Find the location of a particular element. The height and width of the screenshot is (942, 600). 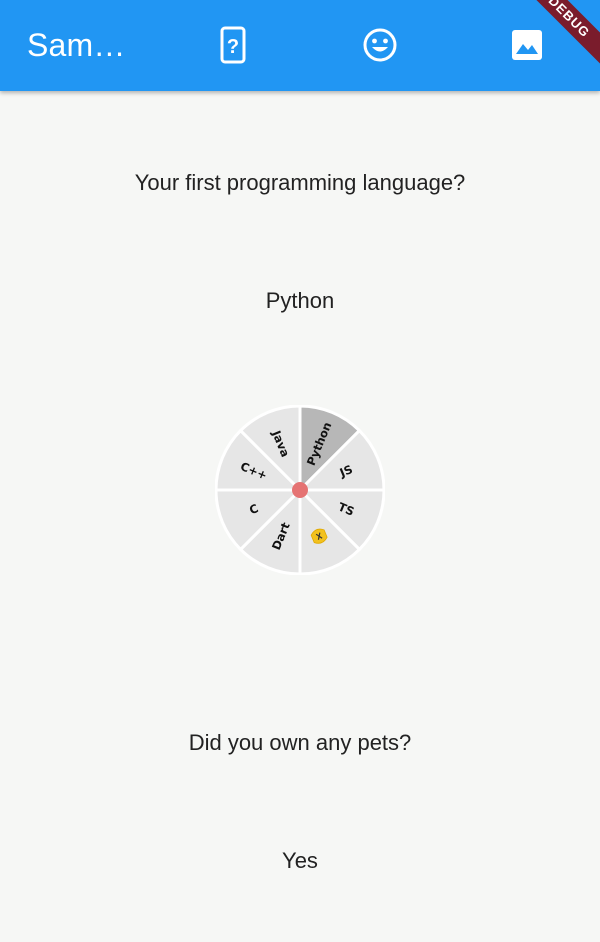

question-2-text: Did you own any pets? is located at coordinates (300, 742).